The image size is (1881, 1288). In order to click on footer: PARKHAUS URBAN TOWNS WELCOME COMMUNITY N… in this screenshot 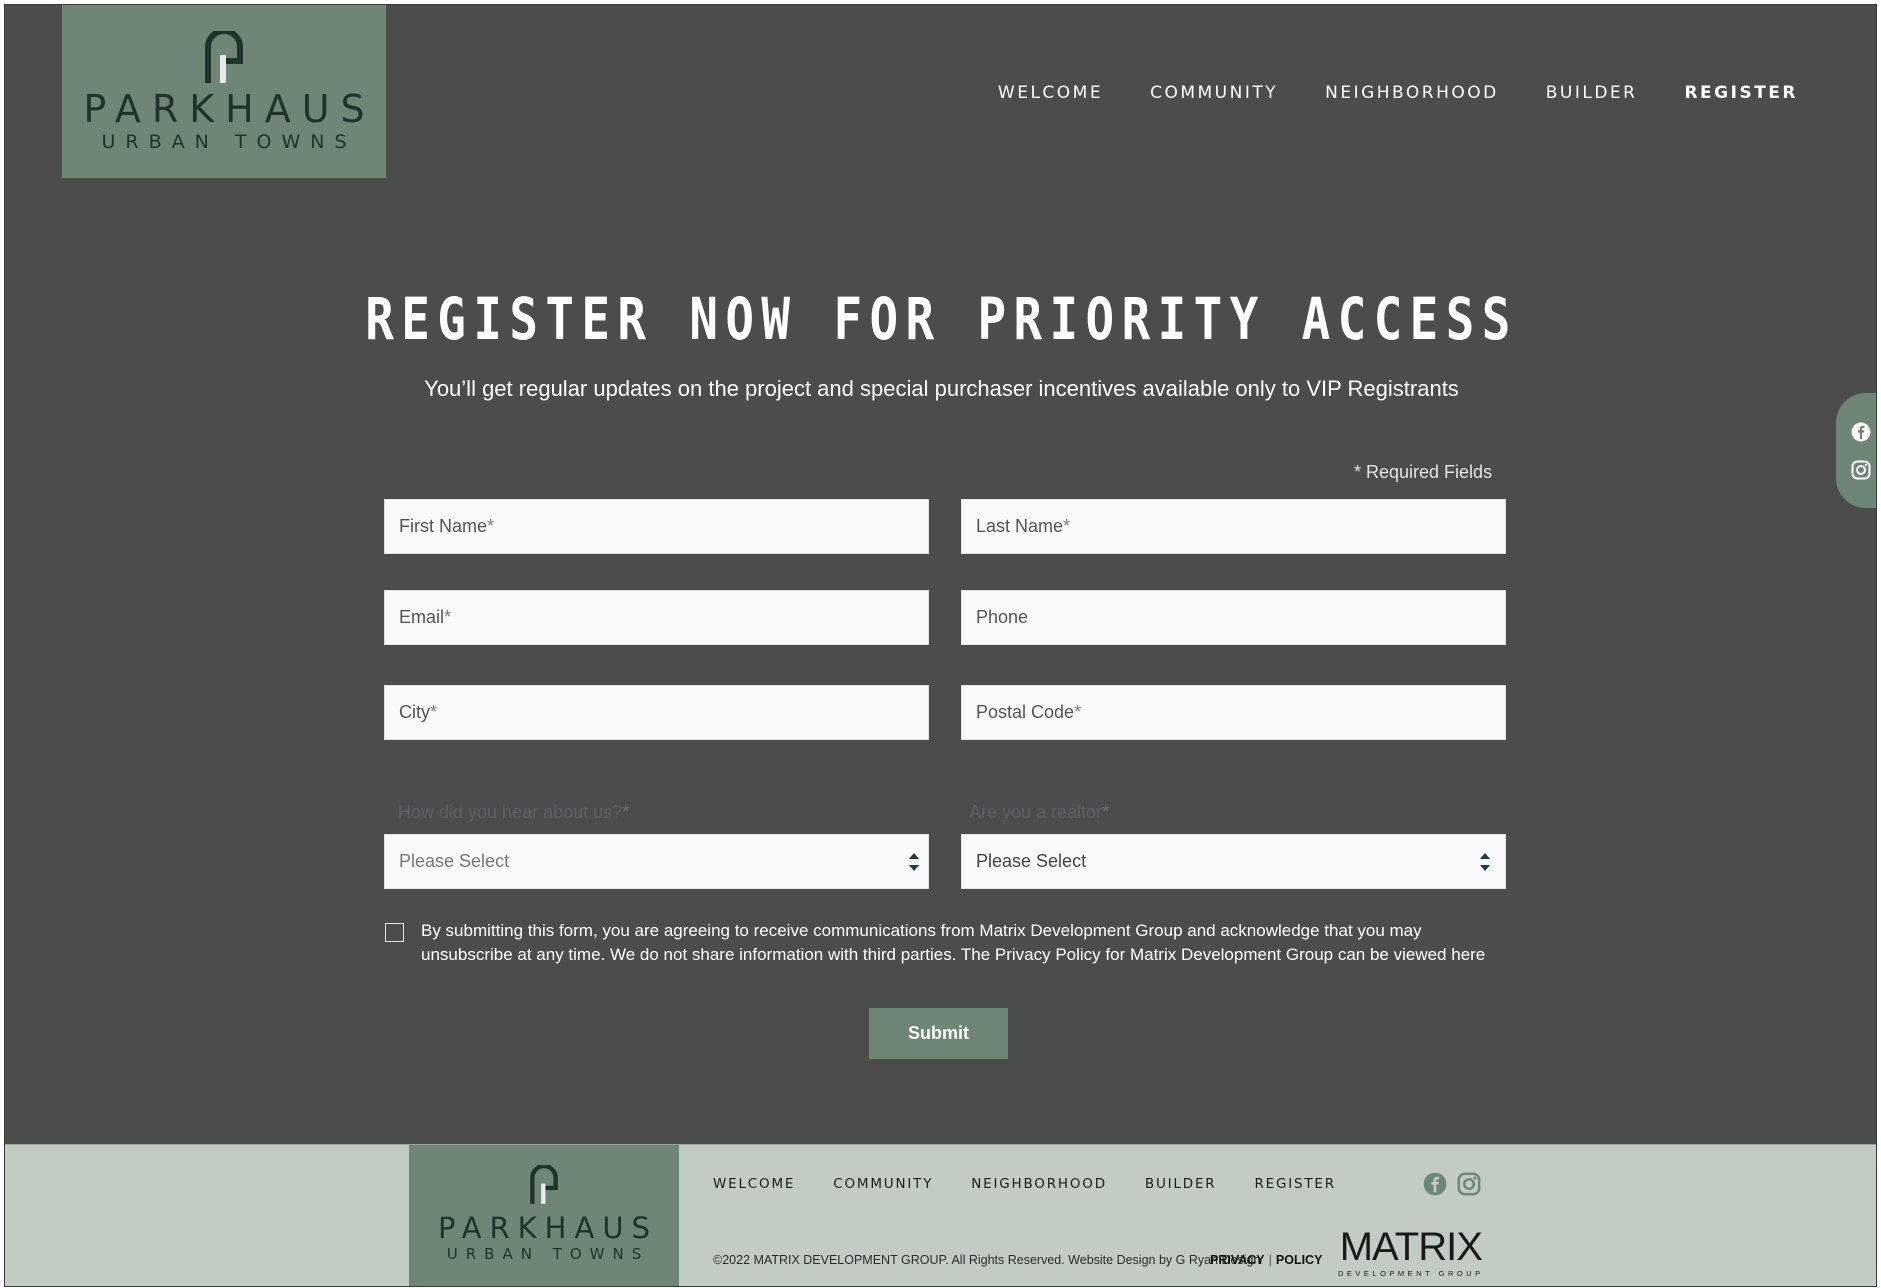, I will do `click(940, 1215)`.